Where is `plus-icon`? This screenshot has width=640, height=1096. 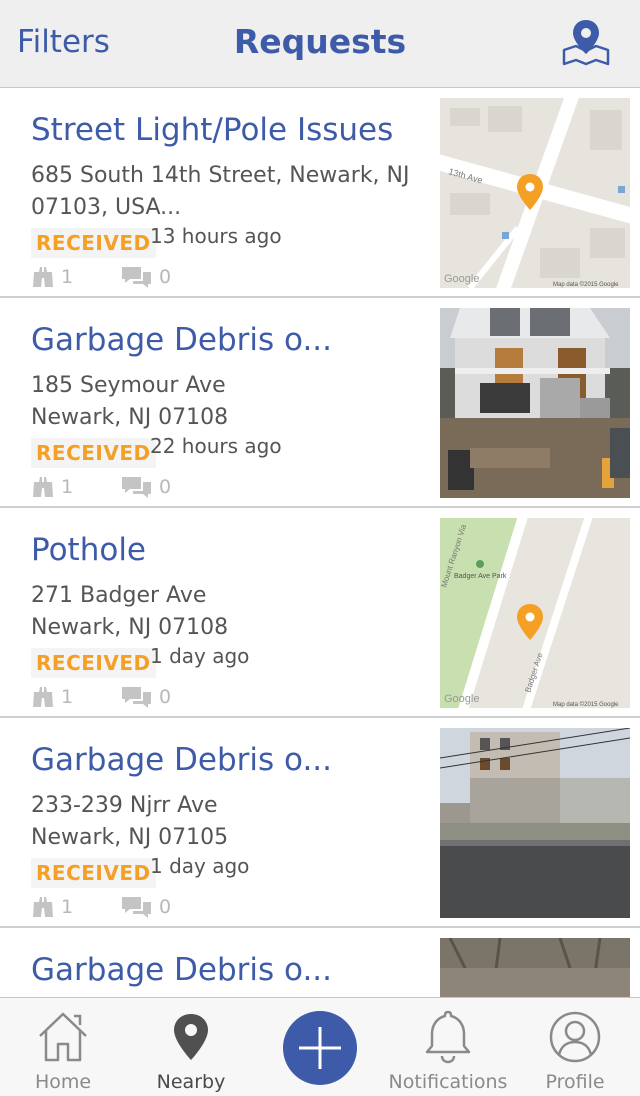
plus-icon is located at coordinates (320, 1048).